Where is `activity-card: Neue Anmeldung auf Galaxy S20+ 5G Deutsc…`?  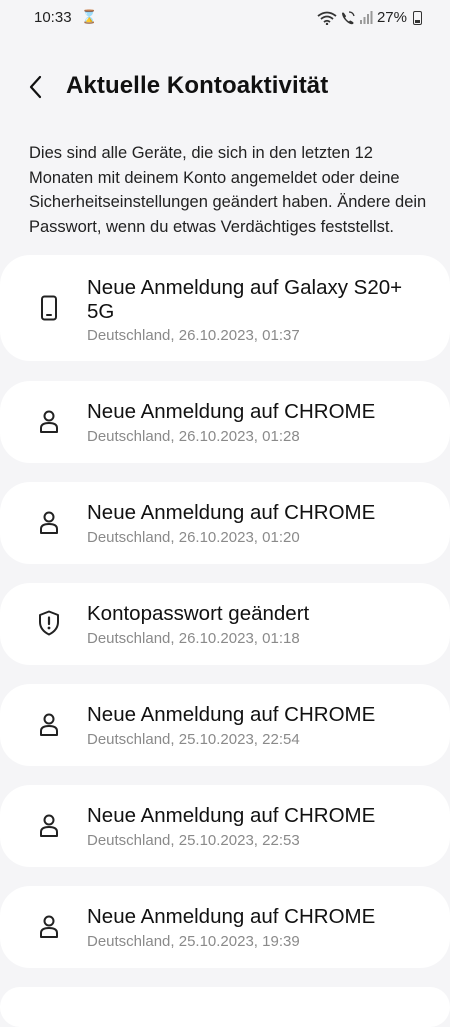 activity-card: Neue Anmeldung auf Galaxy S20+ 5G Deutsc… is located at coordinates (225, 308).